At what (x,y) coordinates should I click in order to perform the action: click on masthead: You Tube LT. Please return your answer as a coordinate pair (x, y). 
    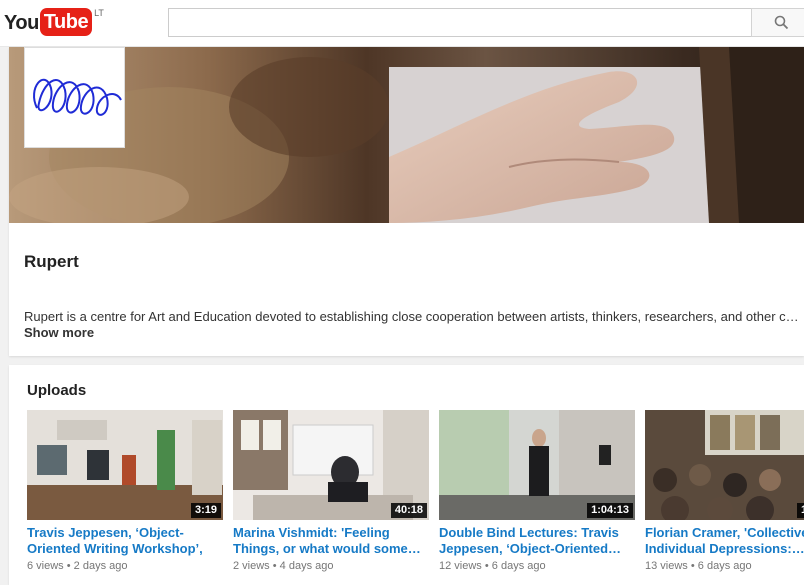
    Looking at the image, I should click on (402, 23).